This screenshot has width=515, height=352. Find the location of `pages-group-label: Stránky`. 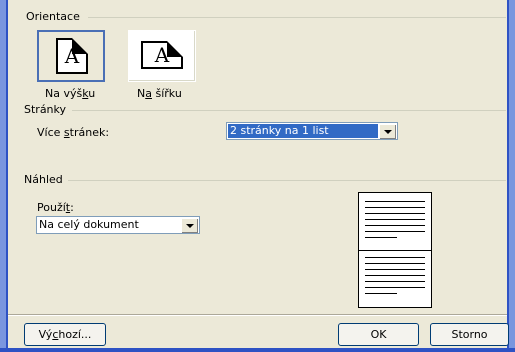

pages-group-label: Stránky is located at coordinates (45, 109).